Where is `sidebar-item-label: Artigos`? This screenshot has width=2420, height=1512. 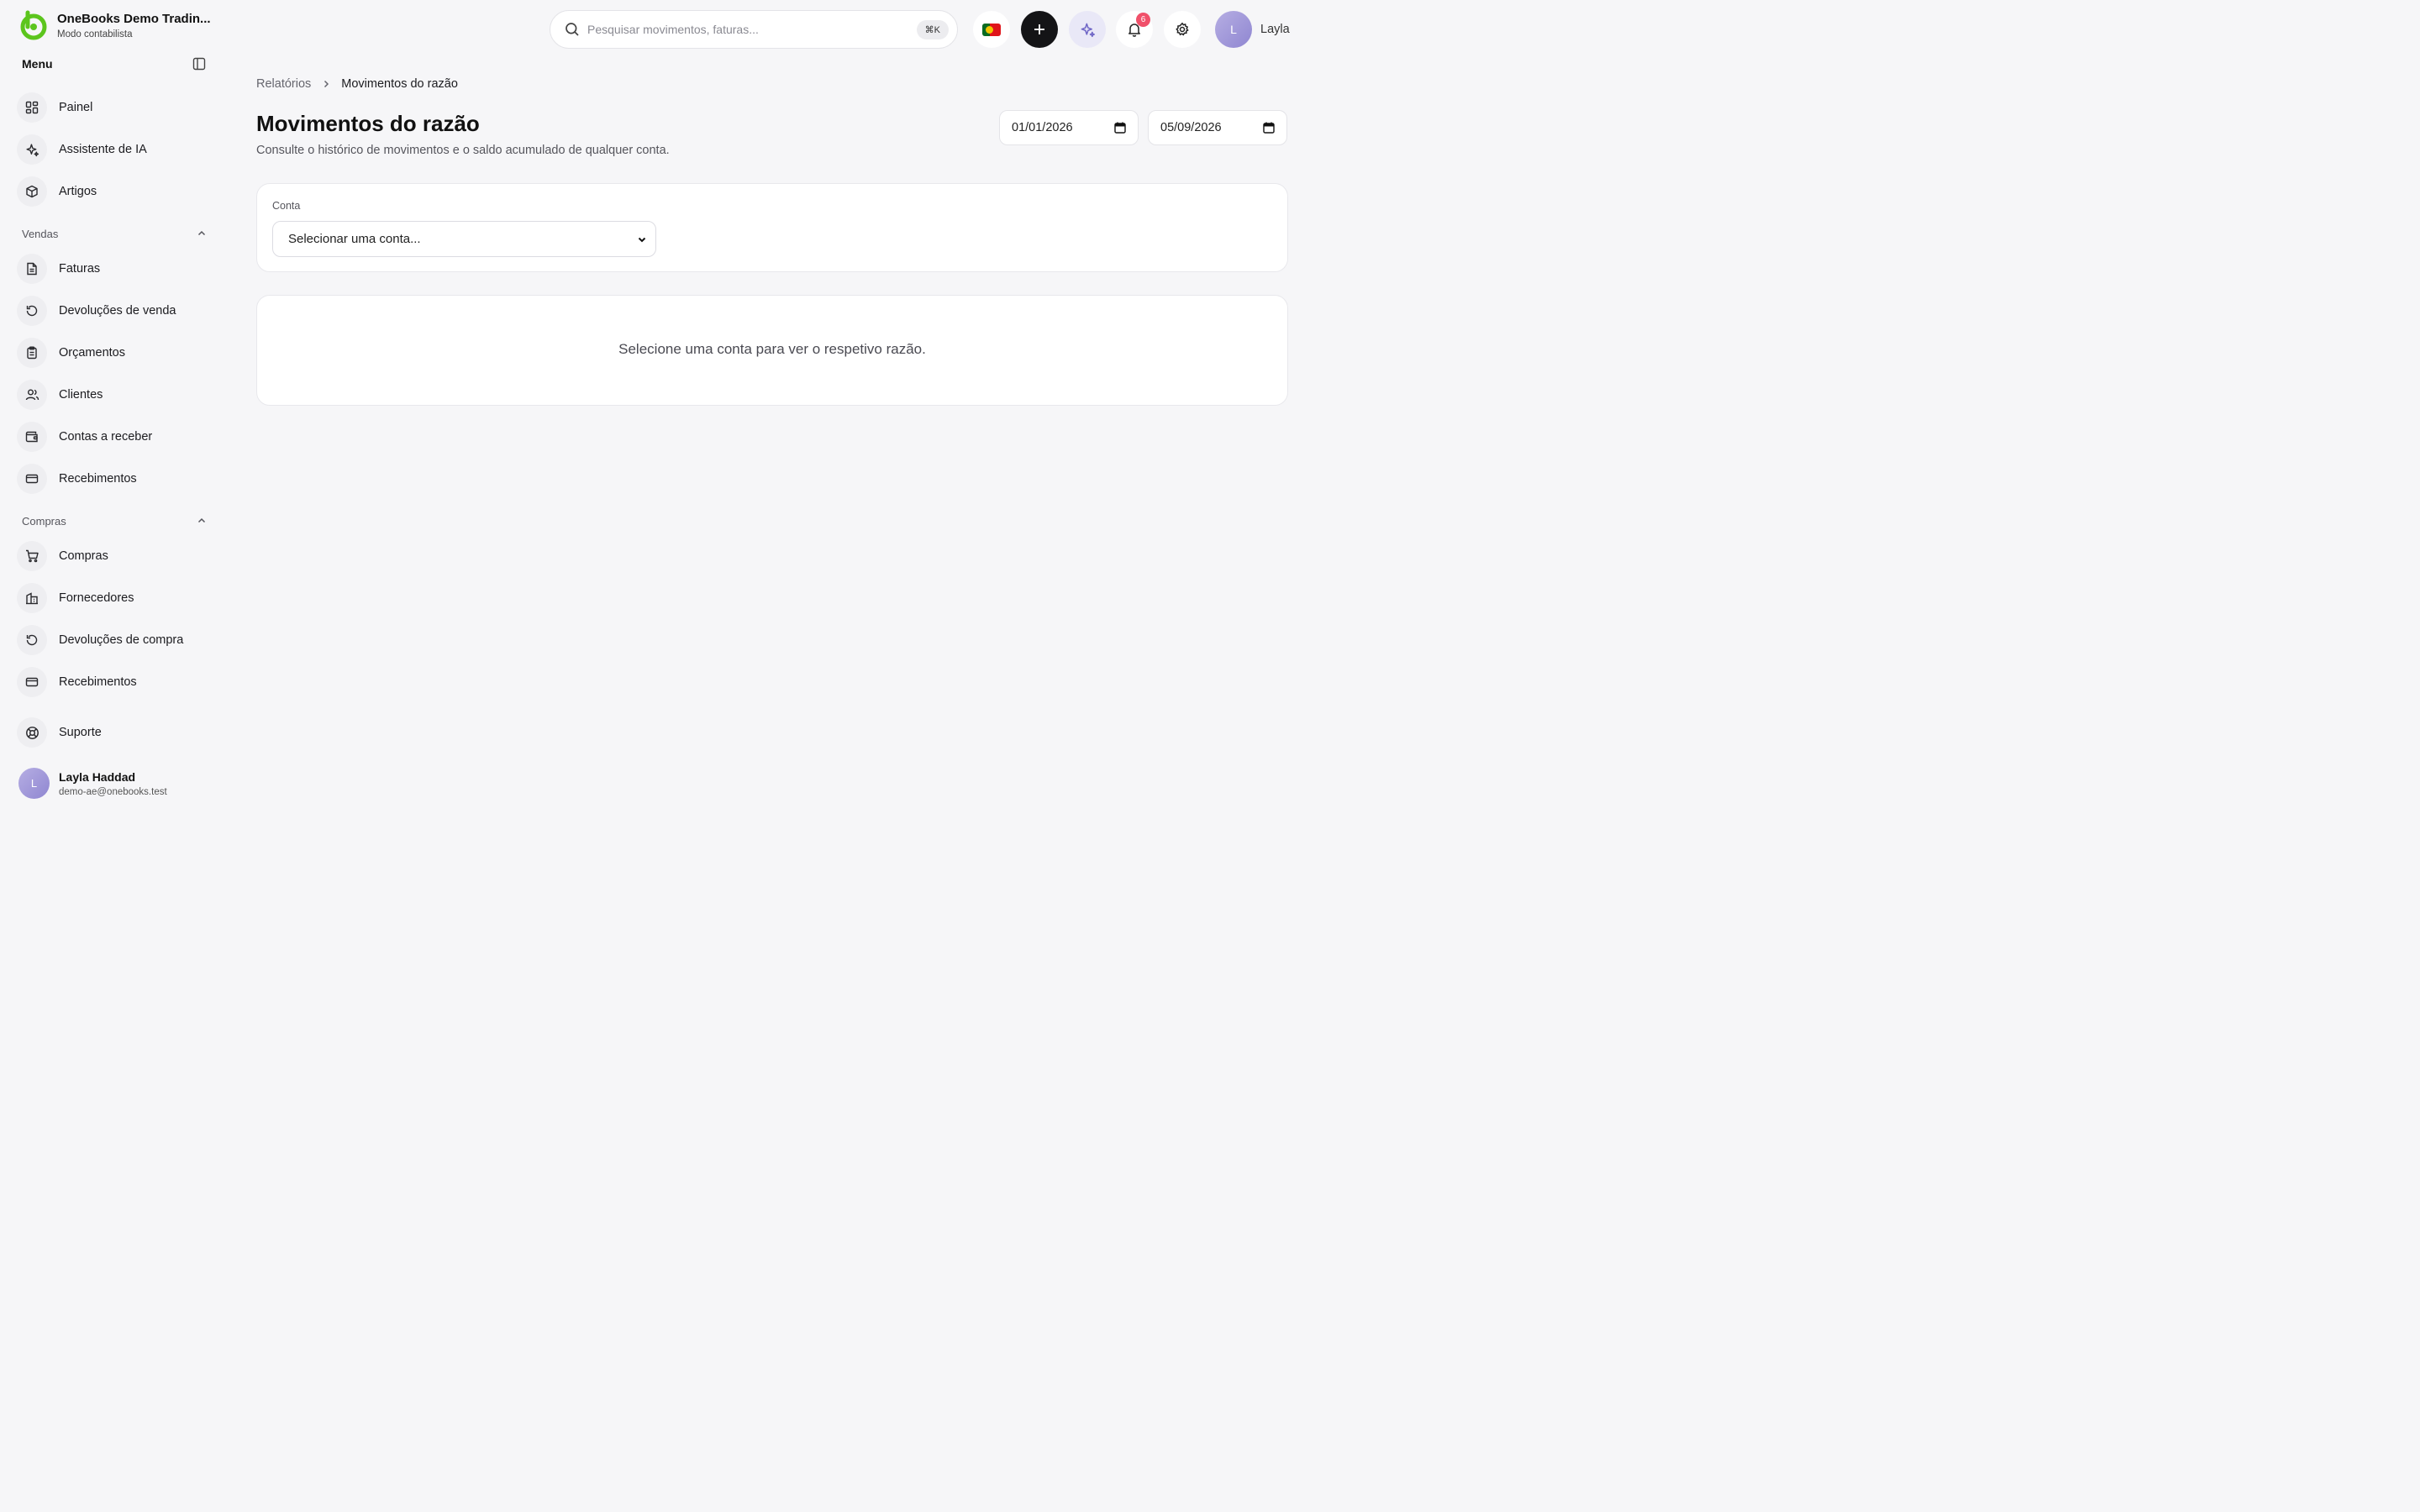
sidebar-item-label: Artigos is located at coordinates (78, 191).